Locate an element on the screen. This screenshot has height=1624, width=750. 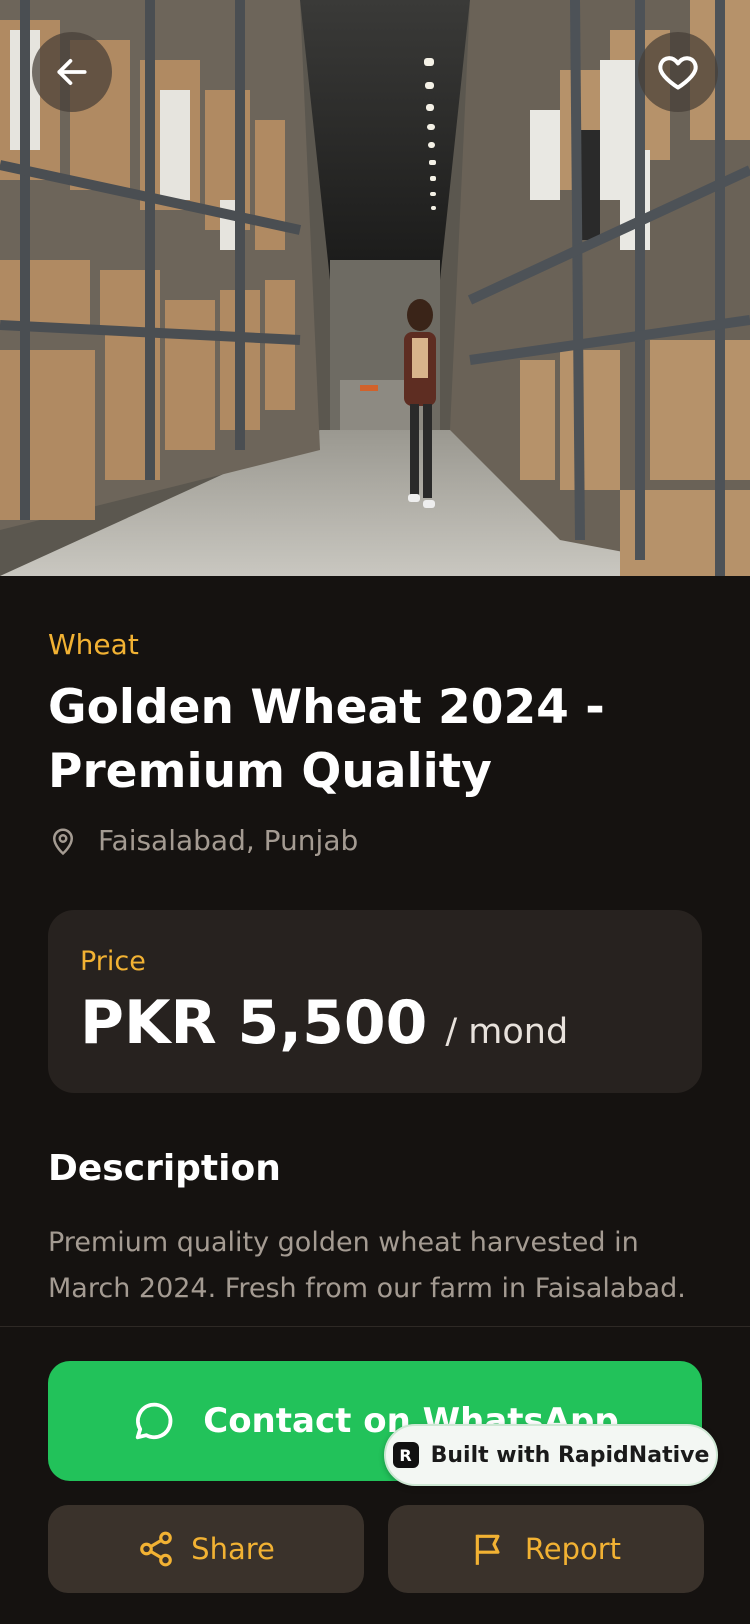
price-card: Price PKR 5,500 / mond is located at coordinates (375, 1001).